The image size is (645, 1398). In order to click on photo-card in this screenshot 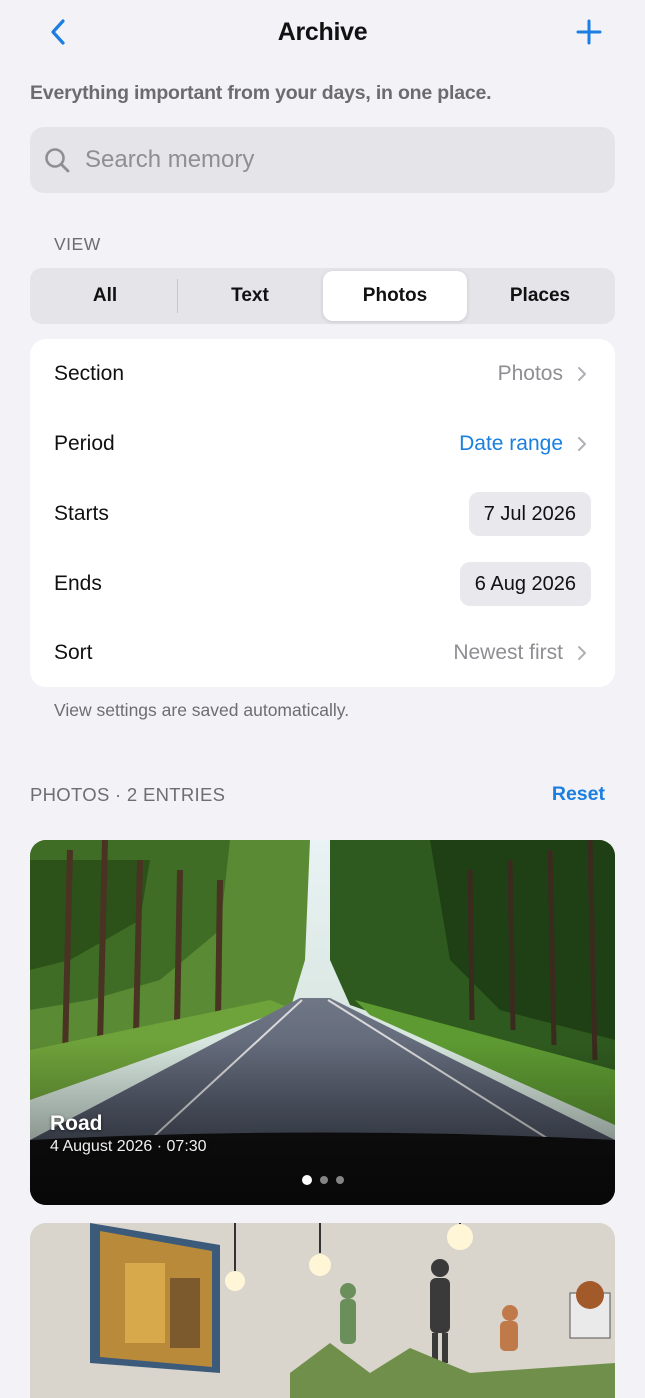, I will do `click(322, 1310)`.